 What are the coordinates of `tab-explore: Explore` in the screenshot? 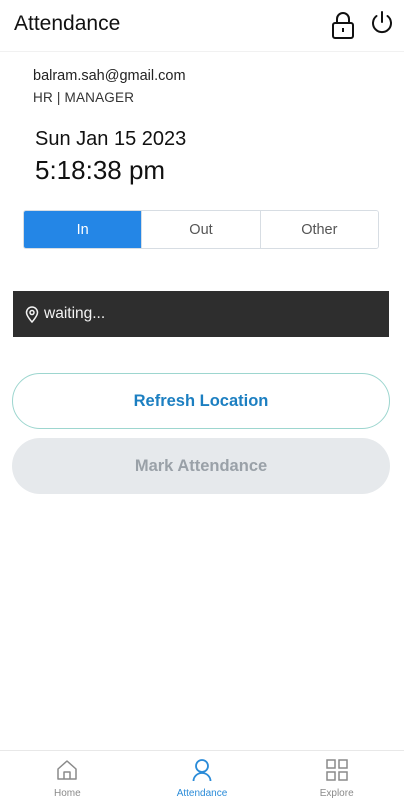 It's located at (336, 775).